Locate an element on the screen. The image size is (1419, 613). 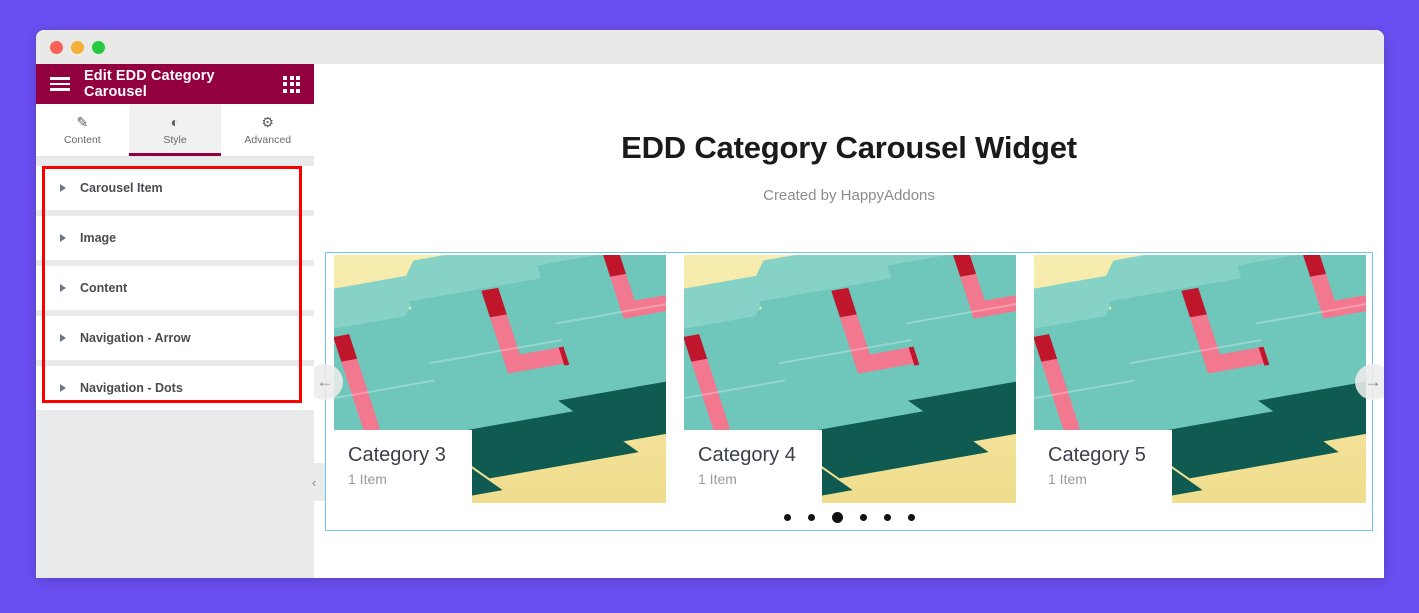
sidebar-item-navigation-arrow: Navigation - Arrow is located at coordinates (175, 338).